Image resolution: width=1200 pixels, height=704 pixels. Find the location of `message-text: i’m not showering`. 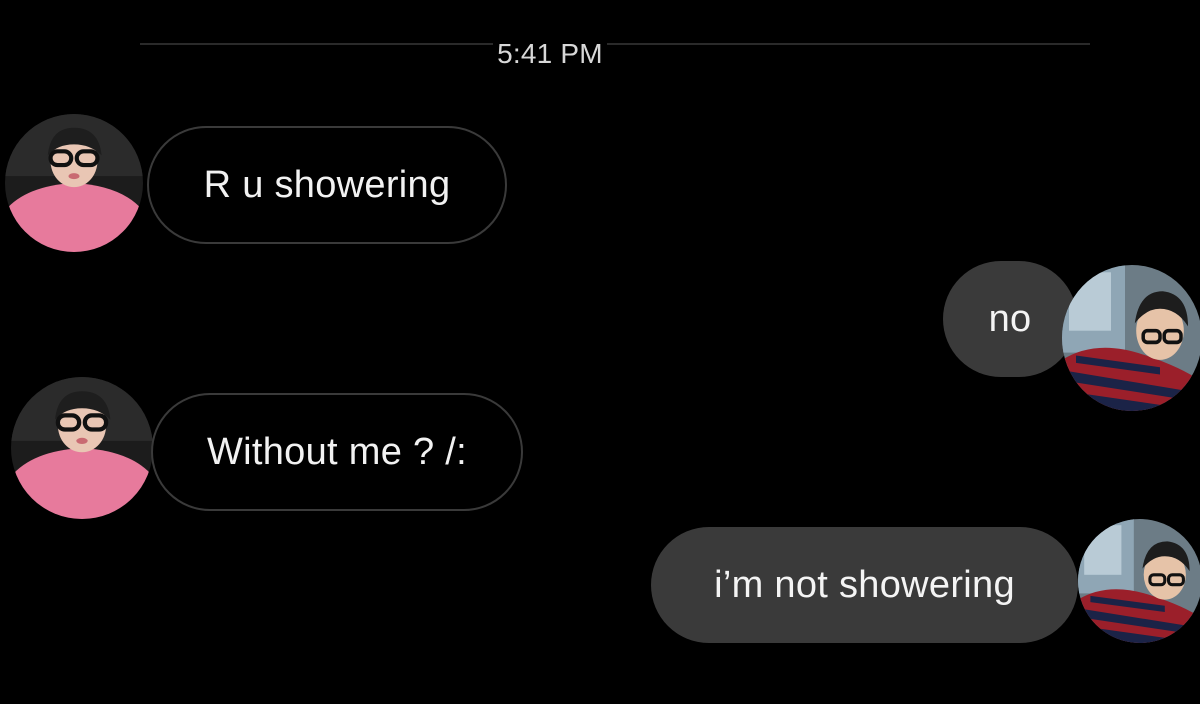

message-text: i’m not showering is located at coordinates (864, 584).